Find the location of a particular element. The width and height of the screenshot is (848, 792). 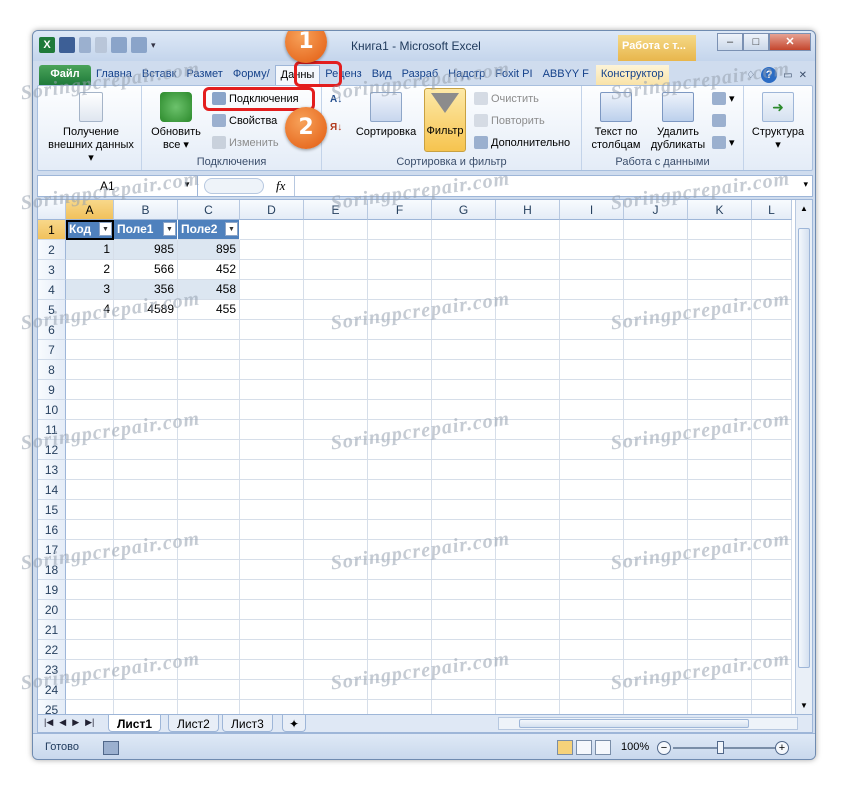

tab-4: Форму/ is located at coordinates (251, 75).